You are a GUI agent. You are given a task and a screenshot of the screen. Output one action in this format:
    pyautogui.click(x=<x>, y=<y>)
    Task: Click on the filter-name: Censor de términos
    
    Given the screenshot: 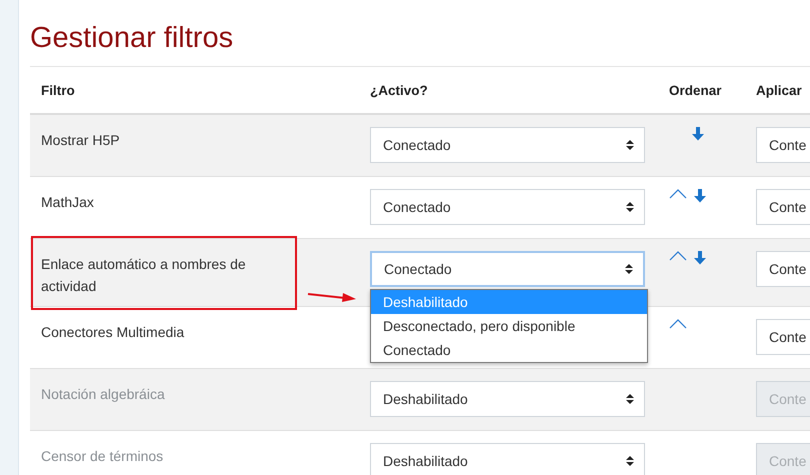 What is the action you would take?
    pyautogui.click(x=102, y=456)
    